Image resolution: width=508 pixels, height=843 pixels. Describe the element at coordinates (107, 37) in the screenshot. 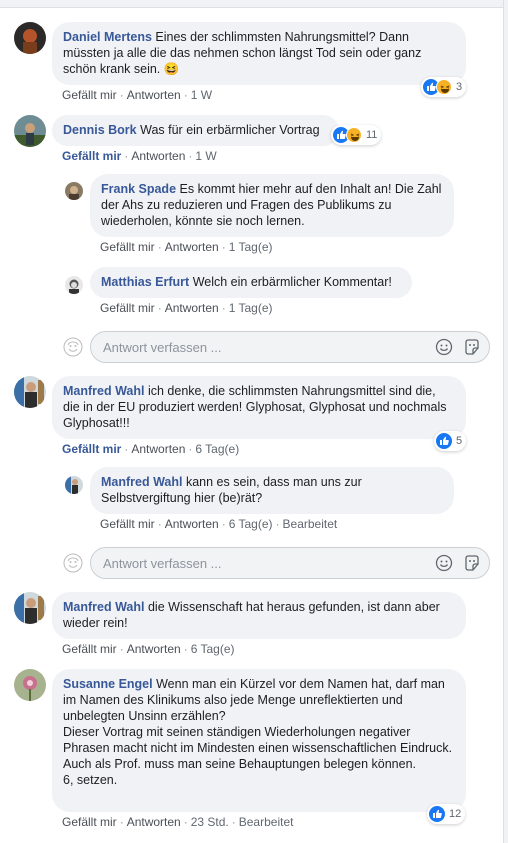

I see `author-name: Daniel Mertens` at that location.